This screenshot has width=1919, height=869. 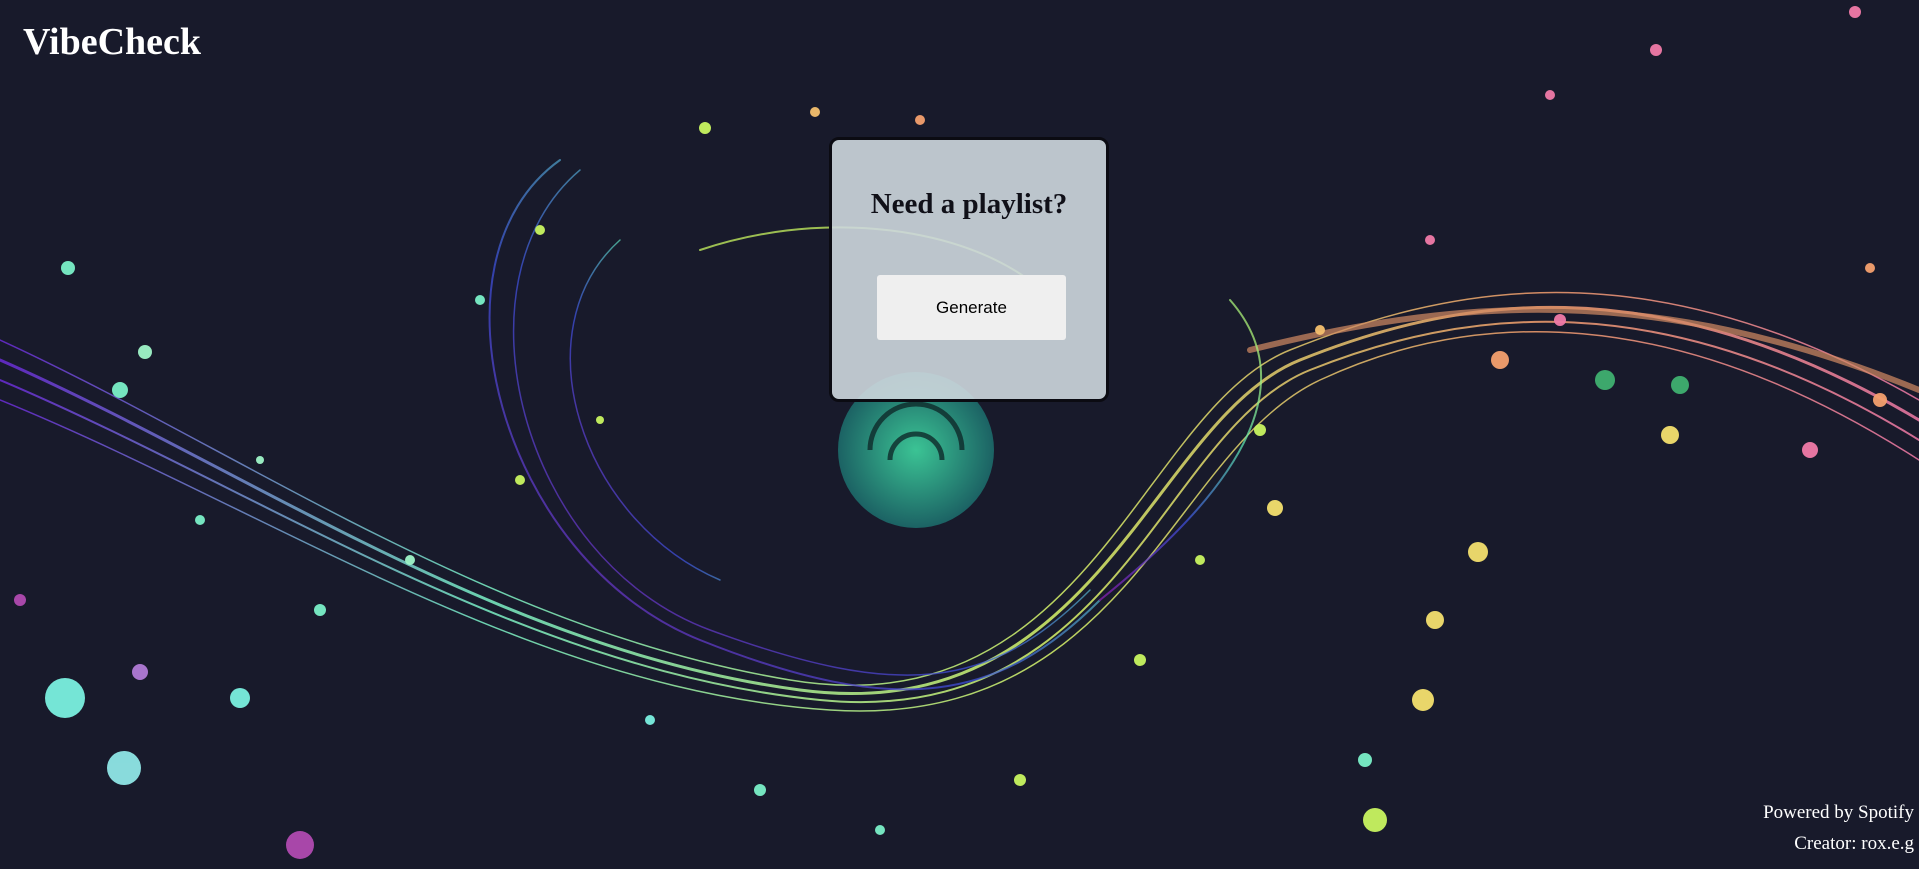 What do you see at coordinates (969, 204) in the screenshot?
I see `card-title: Need a playlist?` at bounding box center [969, 204].